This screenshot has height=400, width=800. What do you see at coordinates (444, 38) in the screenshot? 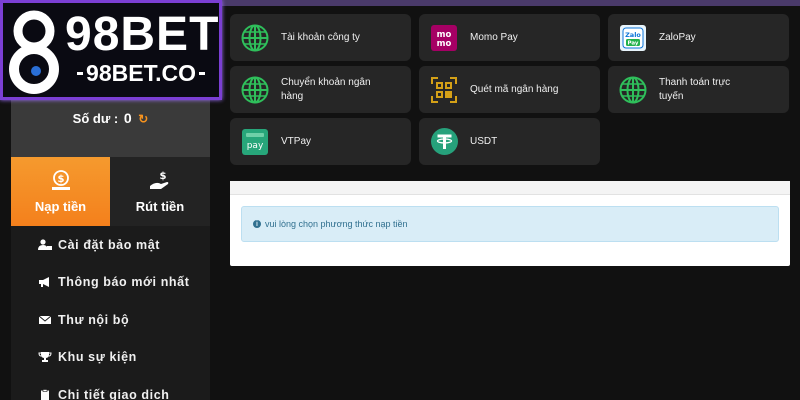
I see `momo-icon: mo mo` at bounding box center [444, 38].